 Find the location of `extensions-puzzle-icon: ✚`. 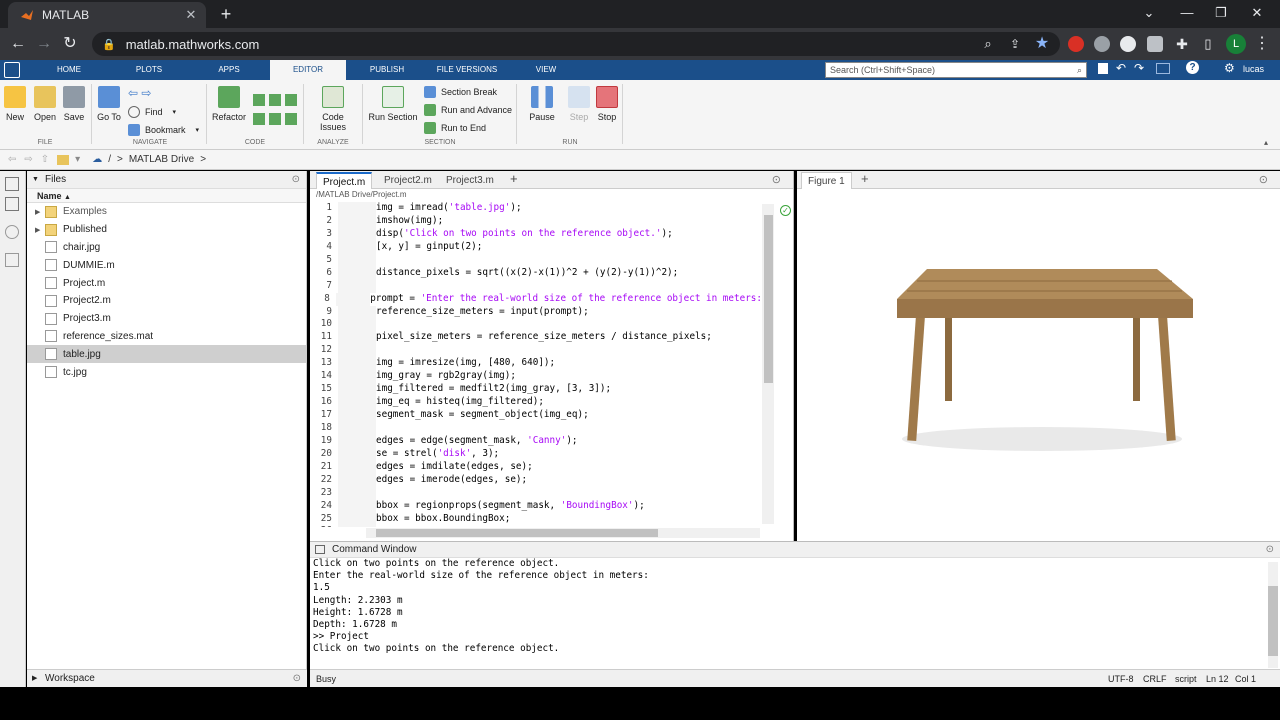

extensions-puzzle-icon: ✚ is located at coordinates (1182, 44).